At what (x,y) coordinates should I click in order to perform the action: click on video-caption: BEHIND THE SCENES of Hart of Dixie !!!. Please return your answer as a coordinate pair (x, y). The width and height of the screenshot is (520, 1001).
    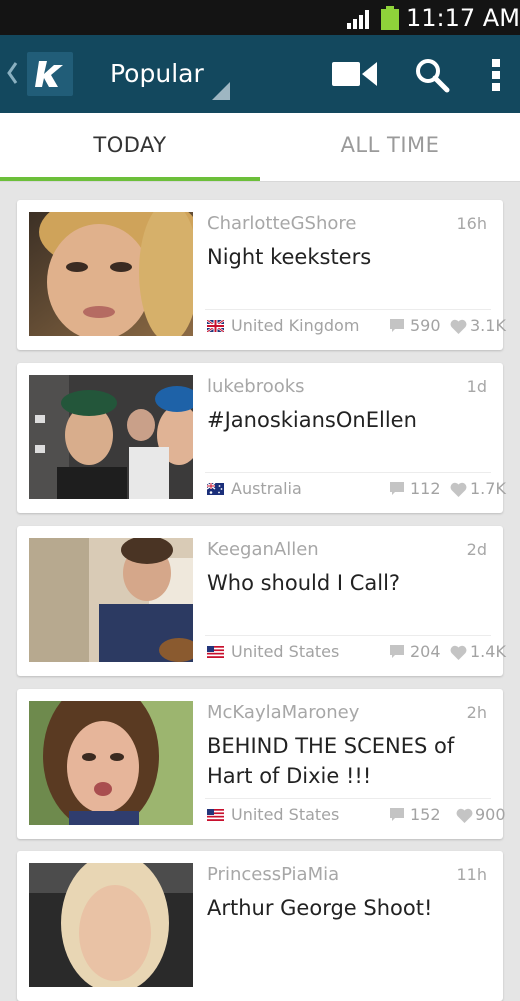
    Looking at the image, I should click on (347, 761).